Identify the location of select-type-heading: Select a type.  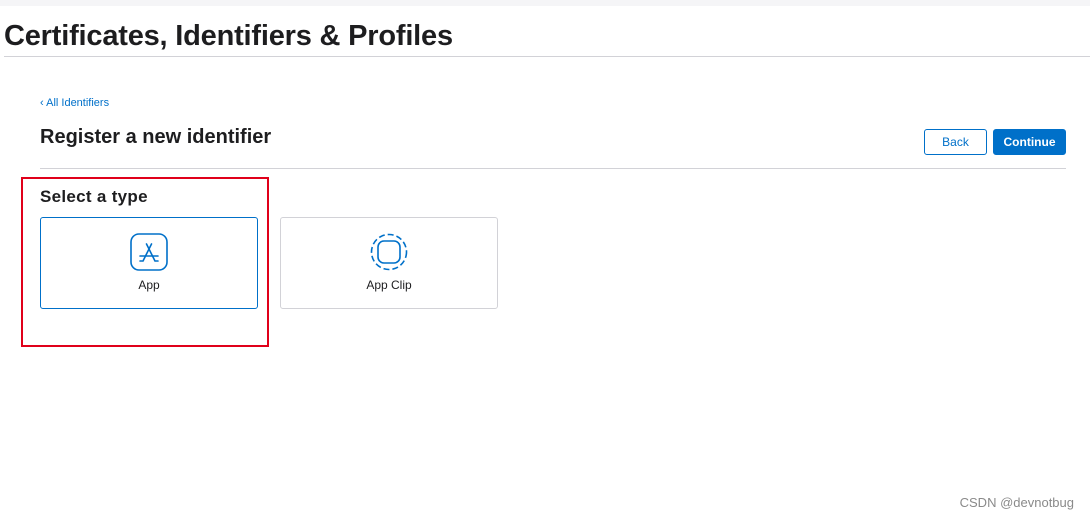
(94, 196).